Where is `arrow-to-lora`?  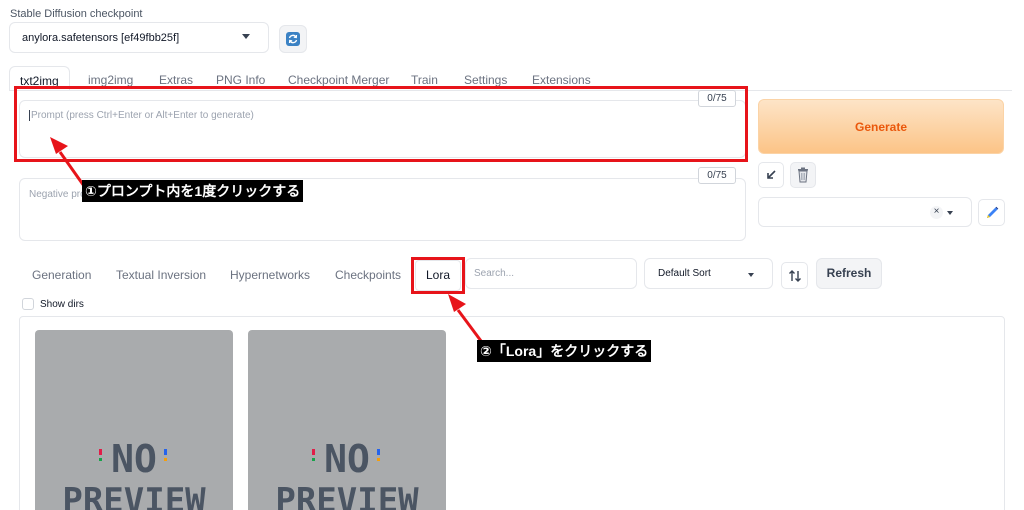 arrow-to-lora is located at coordinates (467, 320).